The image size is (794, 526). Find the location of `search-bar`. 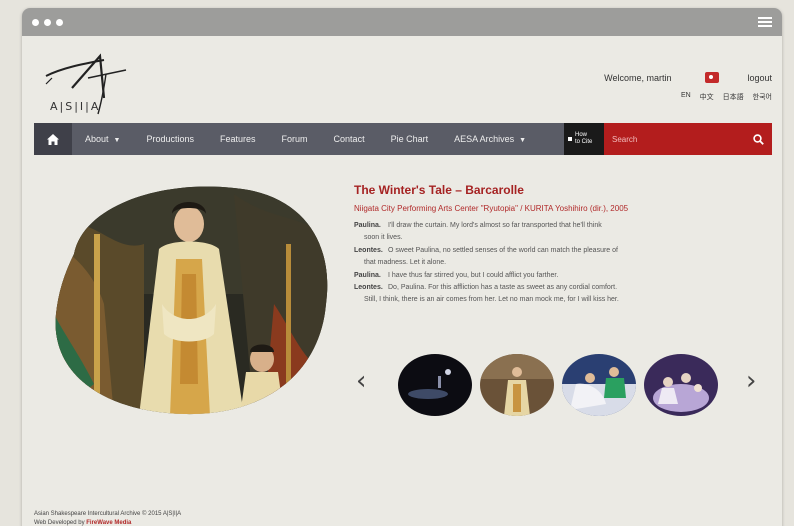

search-bar is located at coordinates (688, 139).